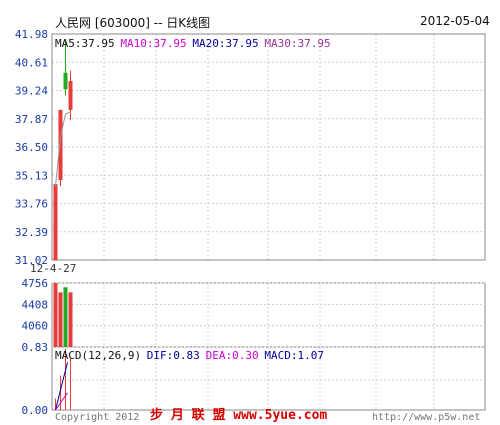 This screenshot has width=500, height=425. What do you see at coordinates (97, 417) in the screenshot?
I see `footer-copyright: Copyright 2012` at bounding box center [97, 417].